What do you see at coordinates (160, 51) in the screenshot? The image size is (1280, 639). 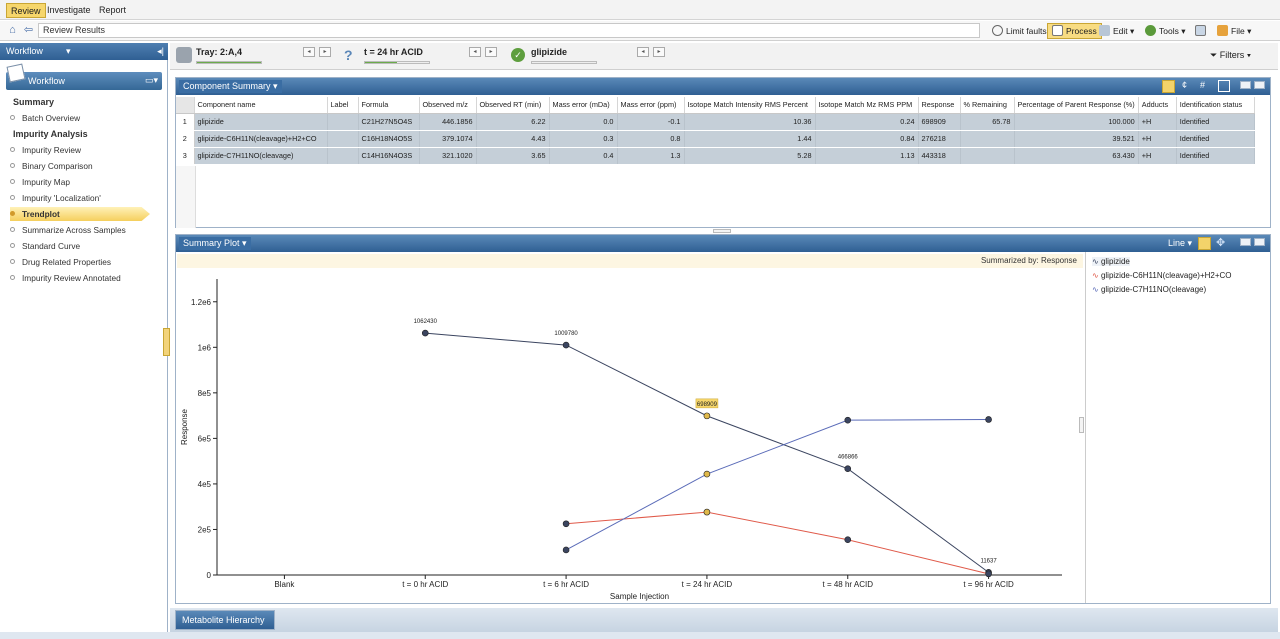 I see `collapse-icon: ◂|` at bounding box center [160, 51].